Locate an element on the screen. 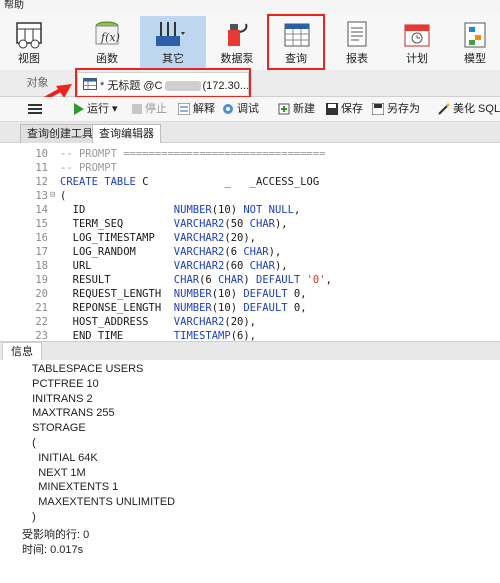 The image size is (500, 583). explain-icon is located at coordinates (184, 109).